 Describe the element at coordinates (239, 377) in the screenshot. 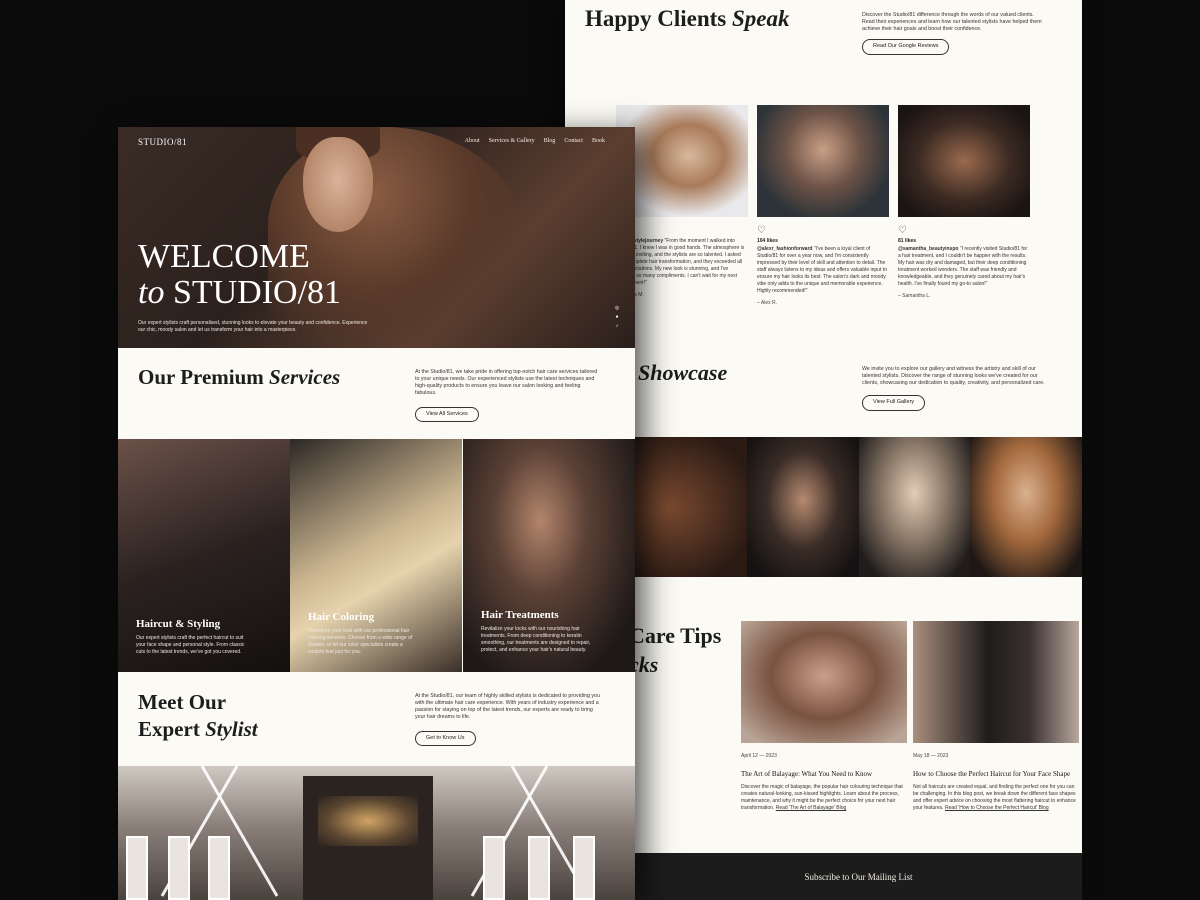

I see `services-heading: Our Premium Services` at that location.